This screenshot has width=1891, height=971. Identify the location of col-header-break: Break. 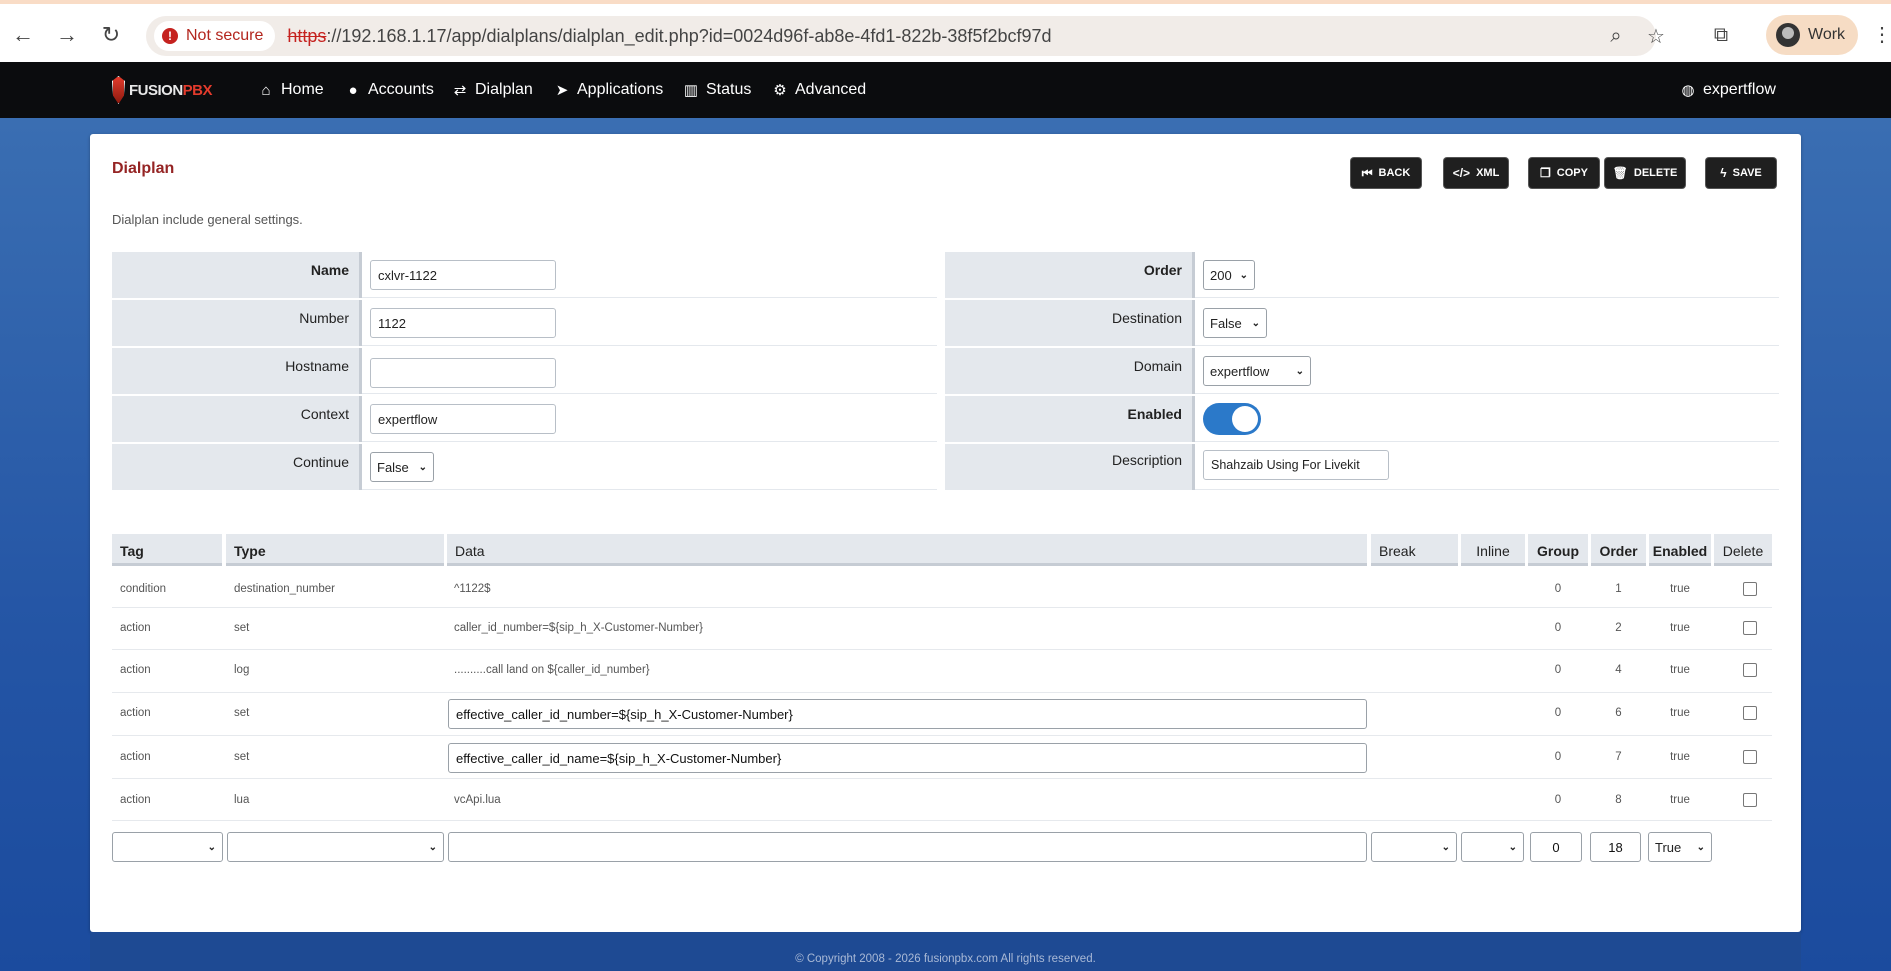
(1414, 550).